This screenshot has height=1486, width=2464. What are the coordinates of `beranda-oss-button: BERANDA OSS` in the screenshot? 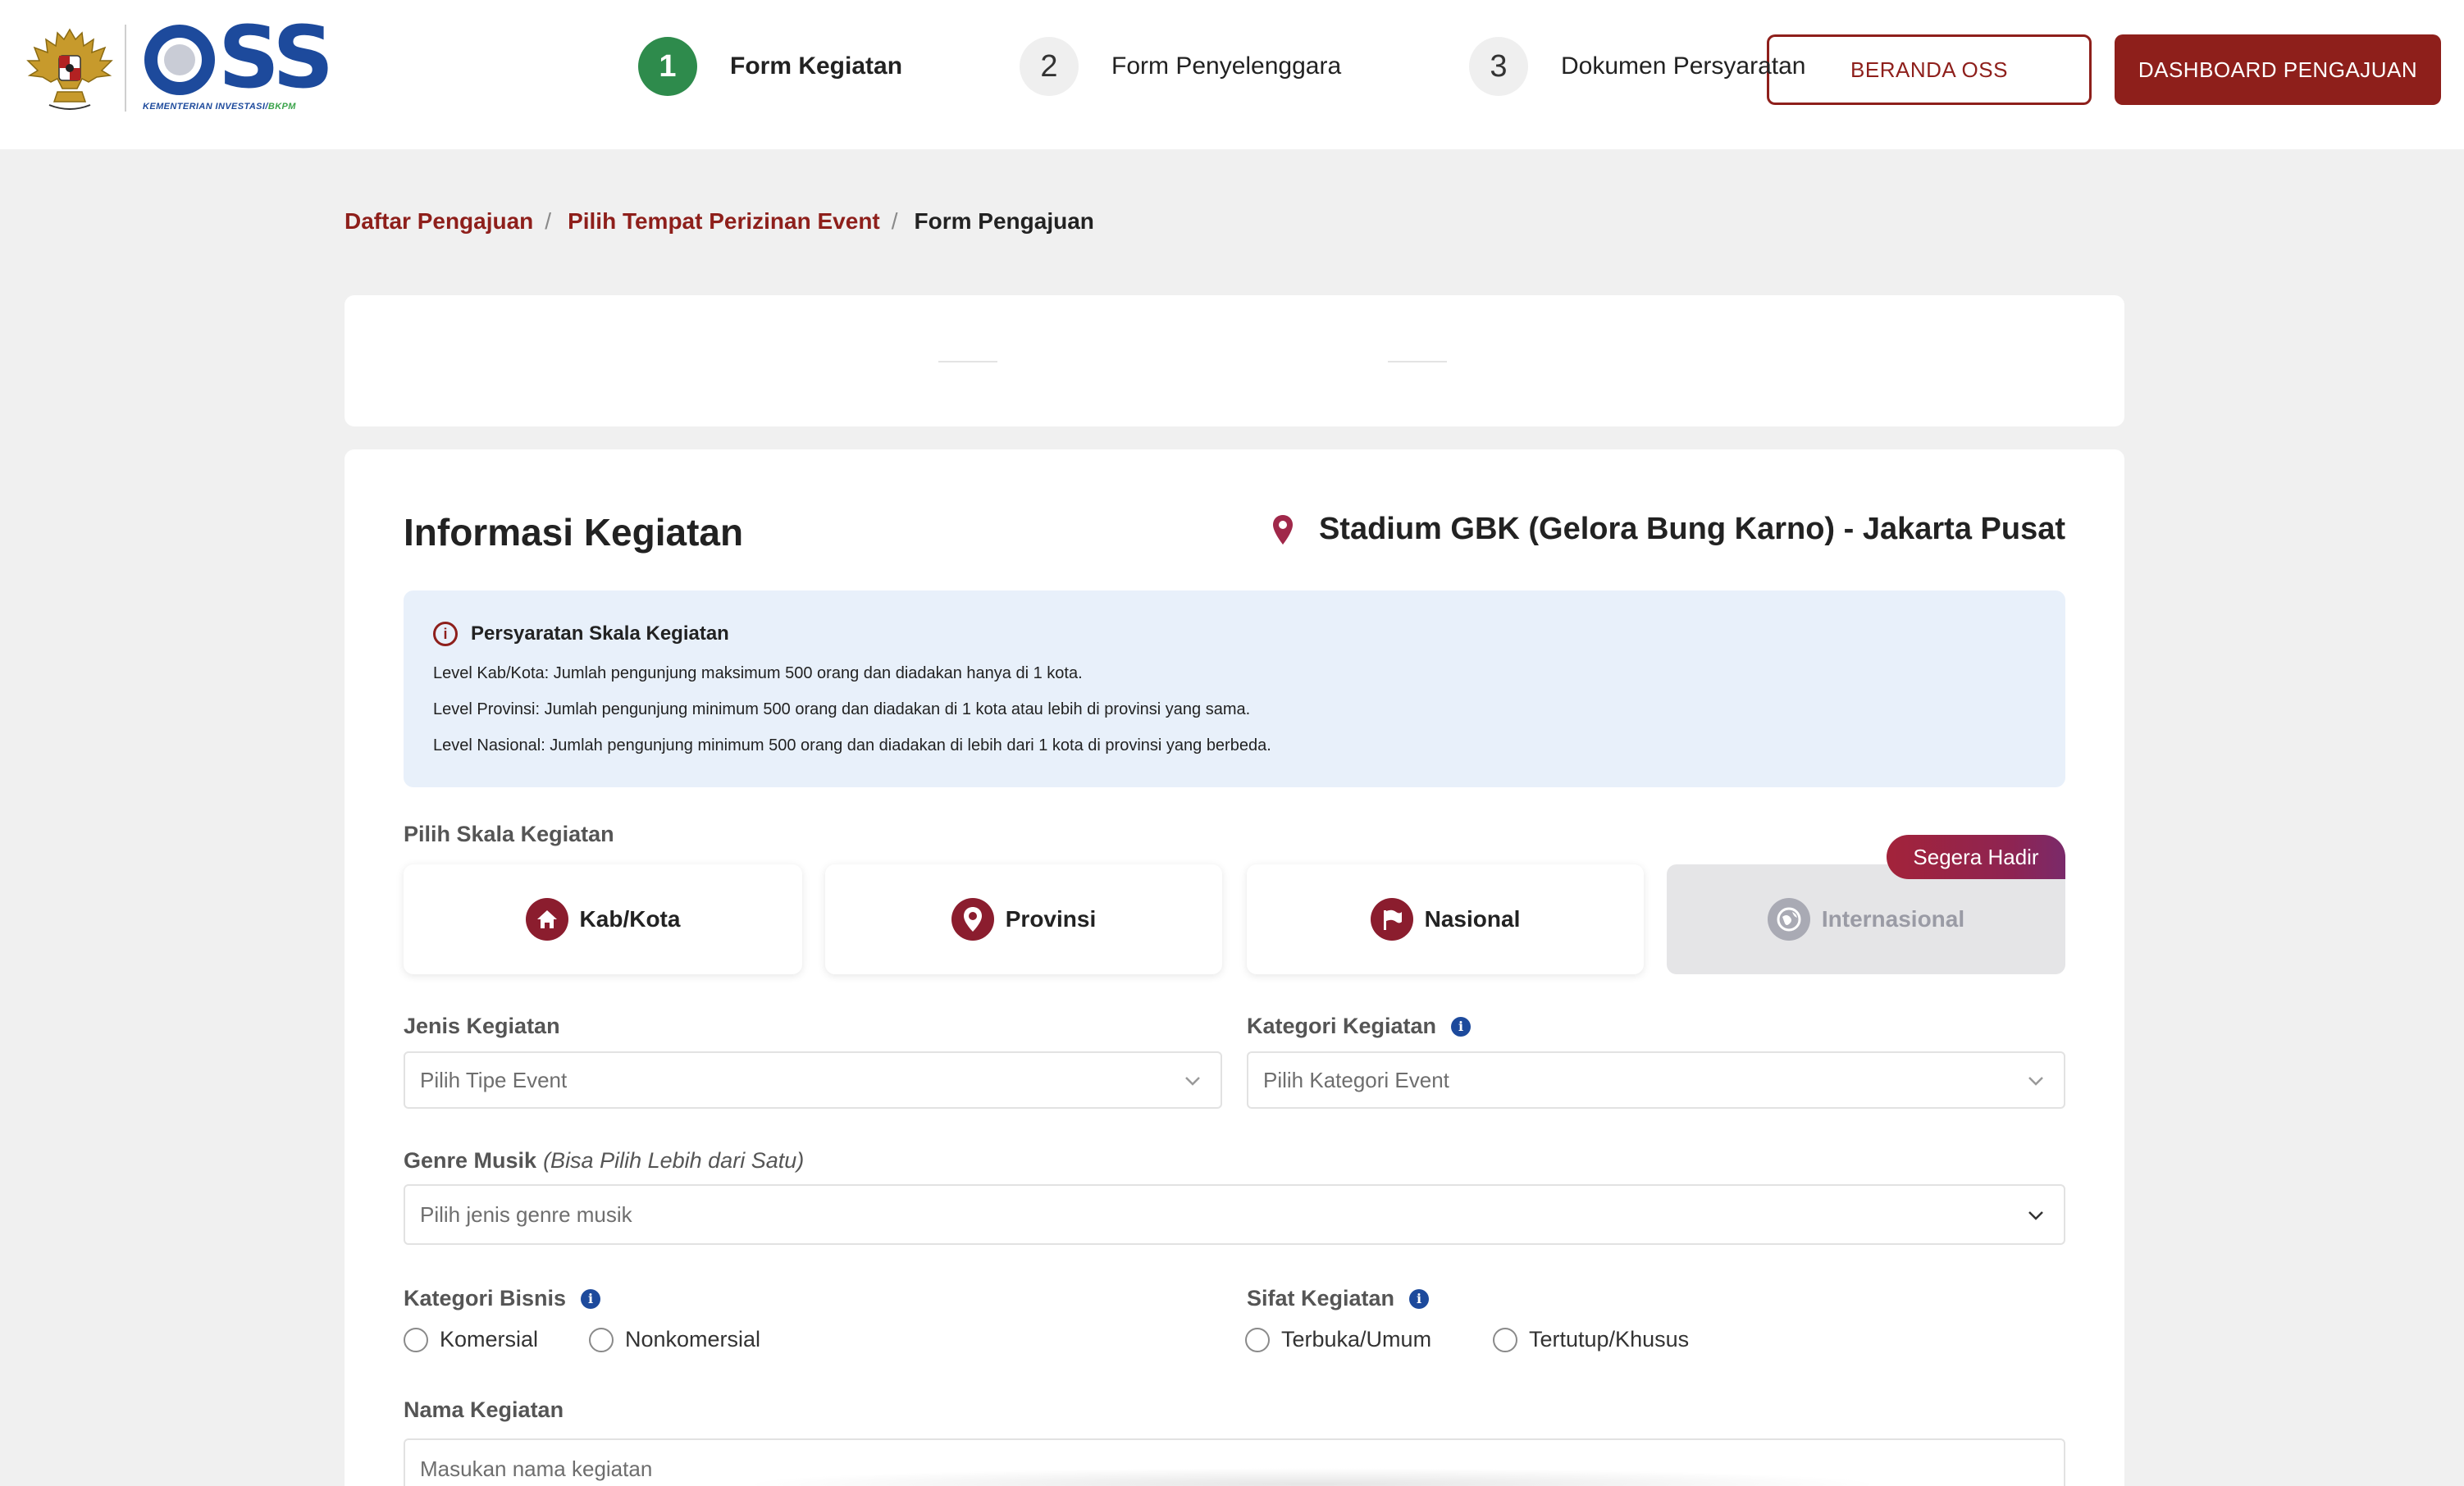 It's located at (1929, 69).